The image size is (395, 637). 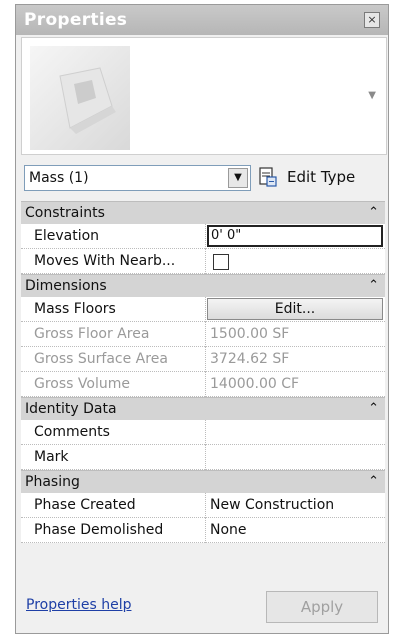 I want to click on category-identity-data: Identity Data ⌃, so click(x=203, y=408).